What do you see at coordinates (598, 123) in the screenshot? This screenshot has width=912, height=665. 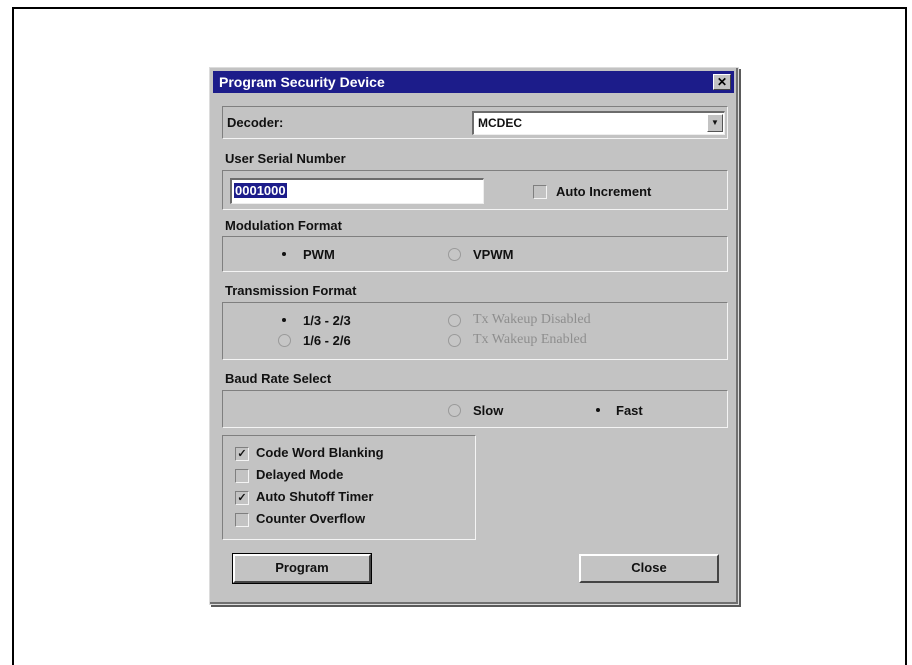 I see `decoder-select: MCDEC ▼` at bounding box center [598, 123].